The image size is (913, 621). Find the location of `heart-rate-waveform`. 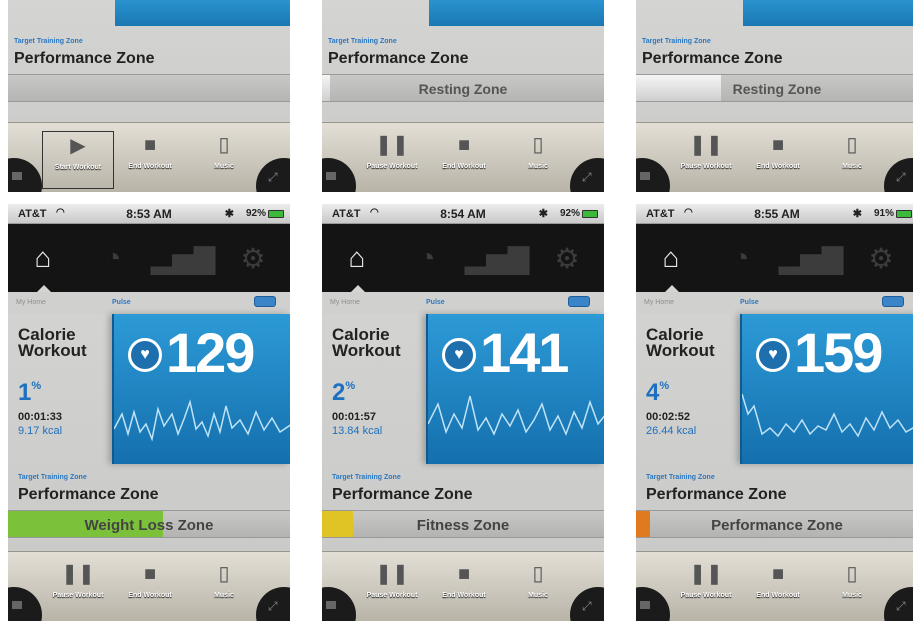

heart-rate-waveform is located at coordinates (202, 420).